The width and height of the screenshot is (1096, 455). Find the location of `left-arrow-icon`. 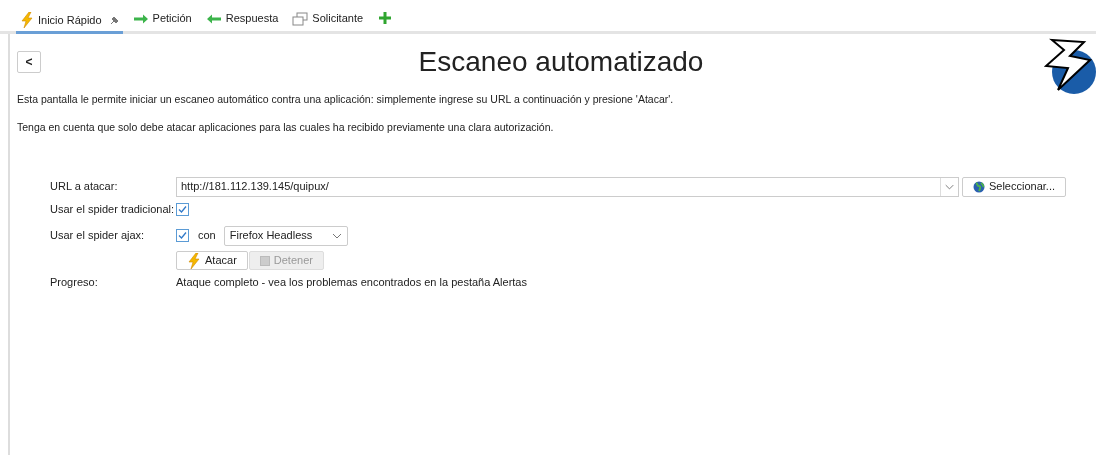

left-arrow-icon is located at coordinates (213, 18).